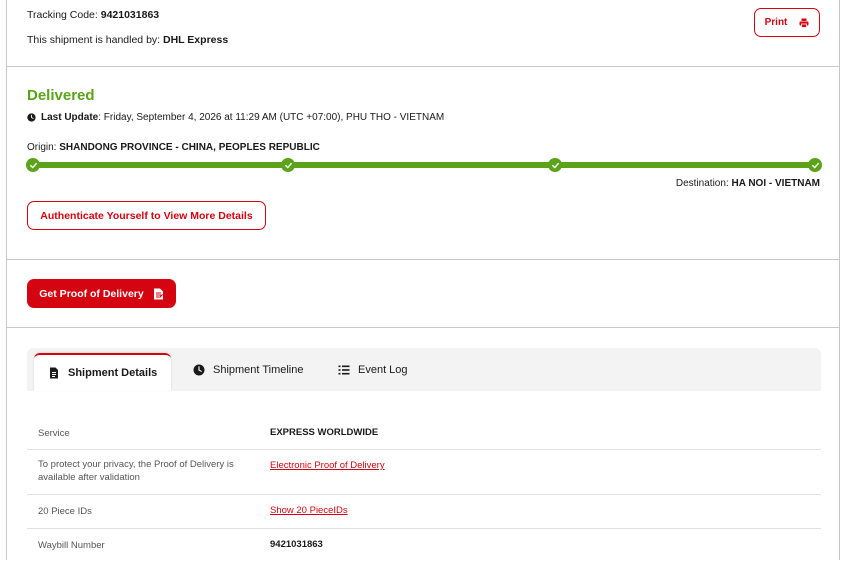  I want to click on origin-label: Origin:, so click(42, 147).